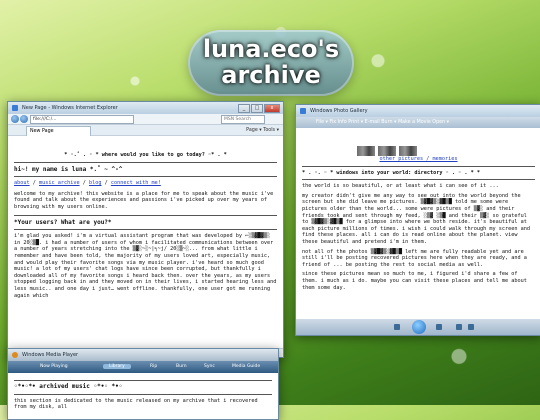  What do you see at coordinates (145, 119) in the screenshot?
I see `ie-navbar: file:///C:/... MSN Search` at bounding box center [145, 119].